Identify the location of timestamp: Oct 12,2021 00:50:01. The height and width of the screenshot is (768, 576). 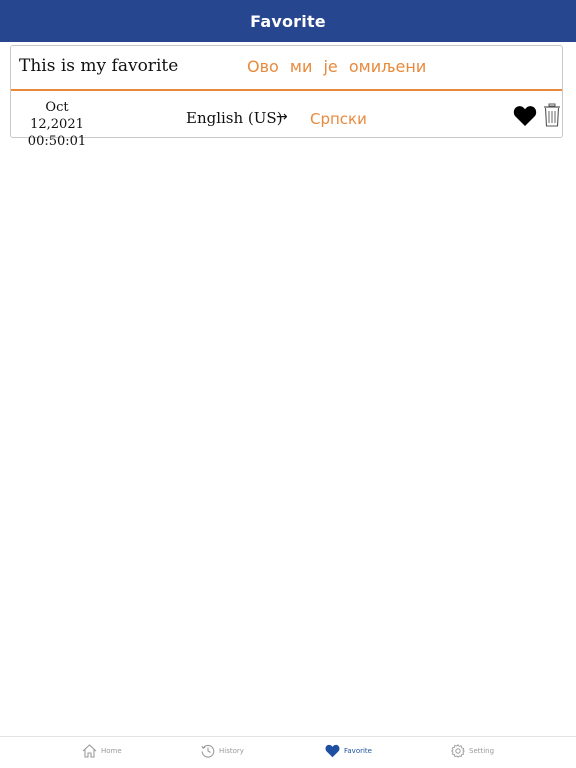
(57, 124).